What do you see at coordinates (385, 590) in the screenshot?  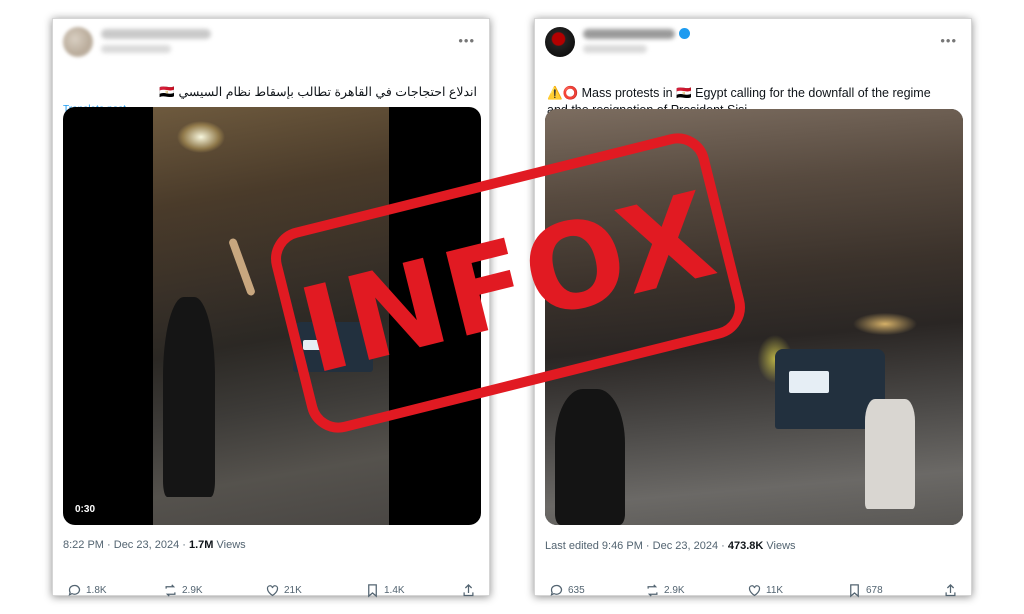 I see `bookmark-button: 1.4K` at bounding box center [385, 590].